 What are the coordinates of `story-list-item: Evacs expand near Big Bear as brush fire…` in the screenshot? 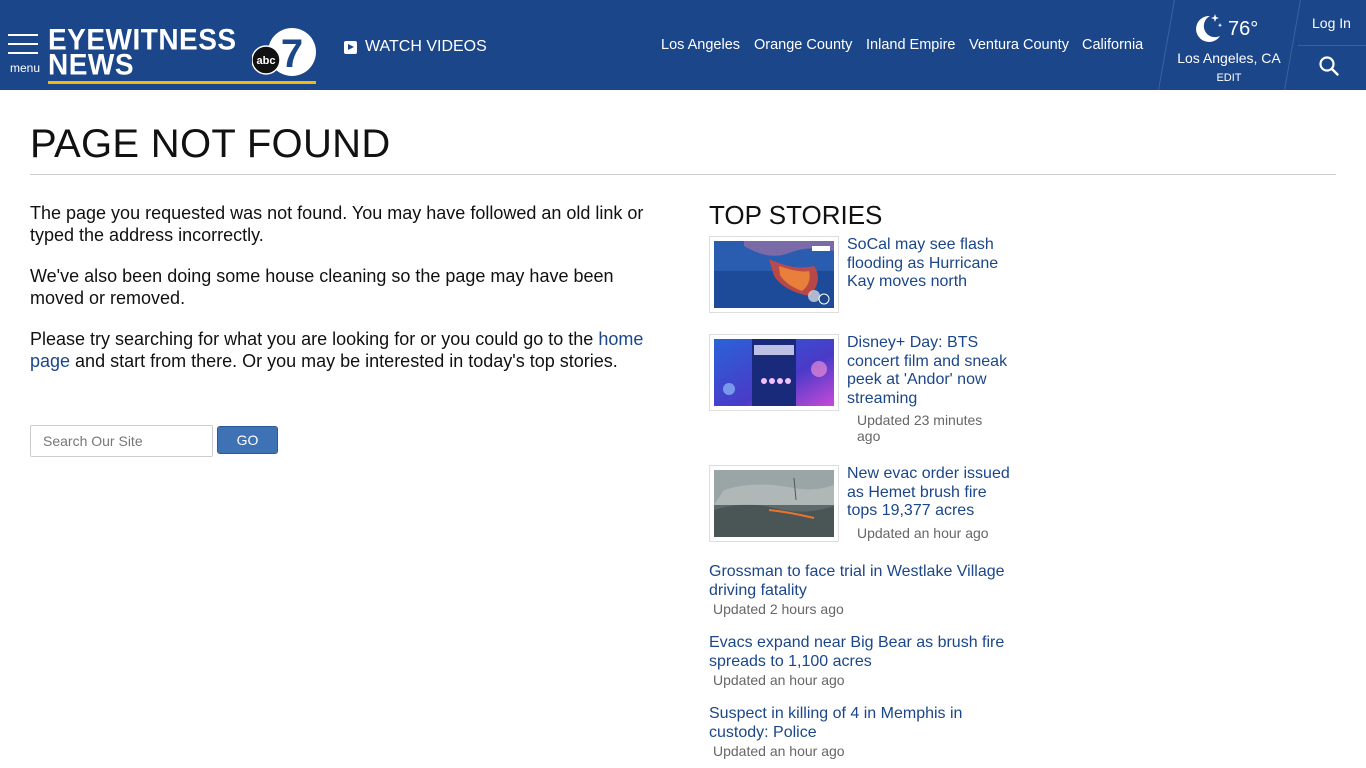 It's located at (864, 661).